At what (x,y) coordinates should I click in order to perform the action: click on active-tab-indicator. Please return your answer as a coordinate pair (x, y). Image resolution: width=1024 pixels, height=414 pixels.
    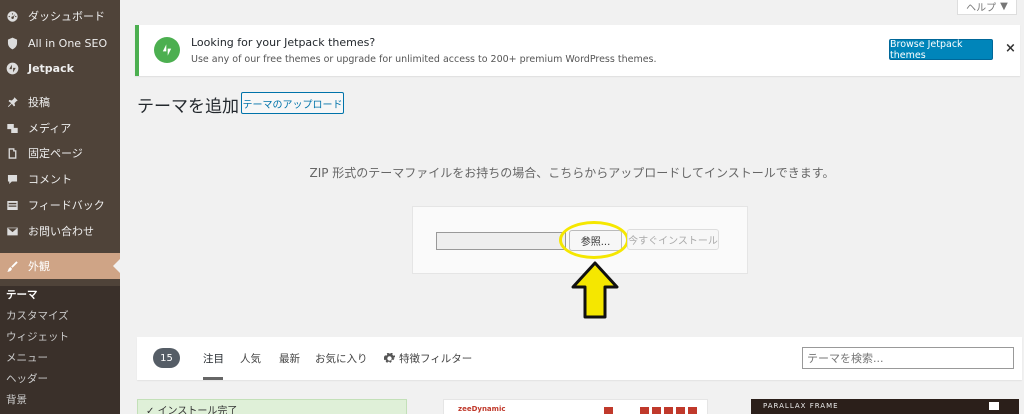
    Looking at the image, I should click on (213, 378).